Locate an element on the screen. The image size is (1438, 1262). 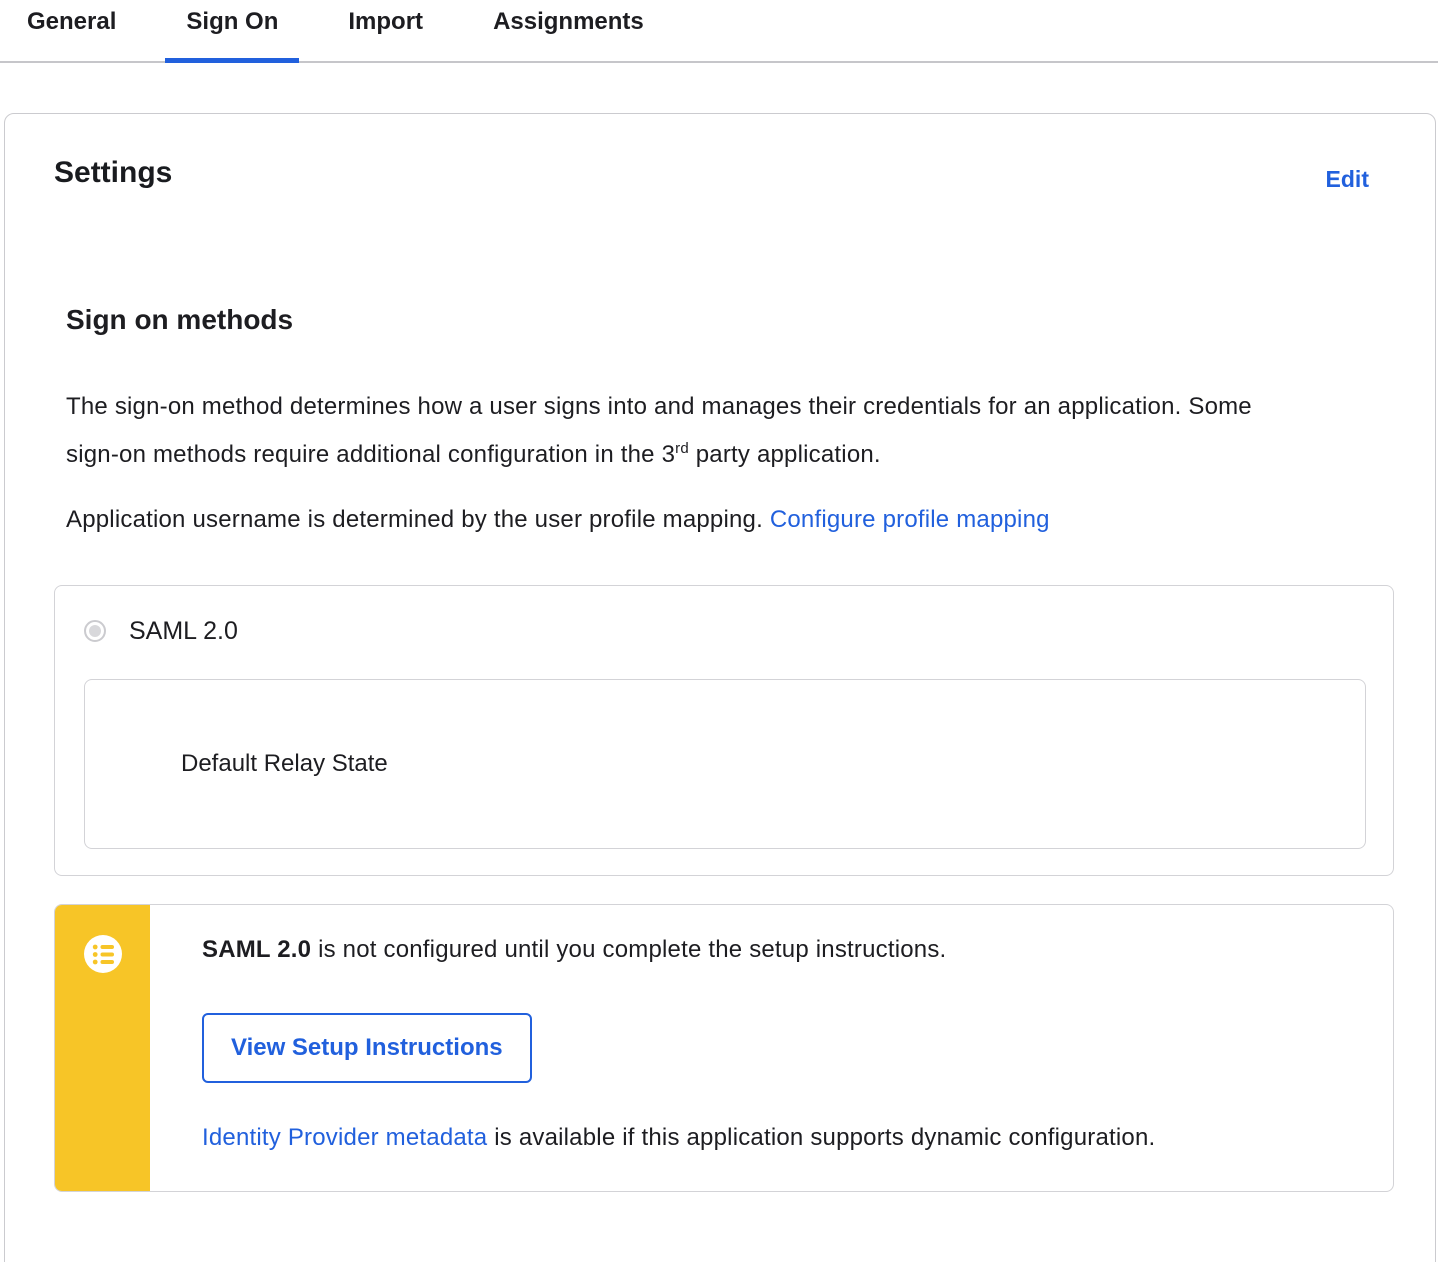
callout-app-label: SAML 2.0 is located at coordinates (257, 949).